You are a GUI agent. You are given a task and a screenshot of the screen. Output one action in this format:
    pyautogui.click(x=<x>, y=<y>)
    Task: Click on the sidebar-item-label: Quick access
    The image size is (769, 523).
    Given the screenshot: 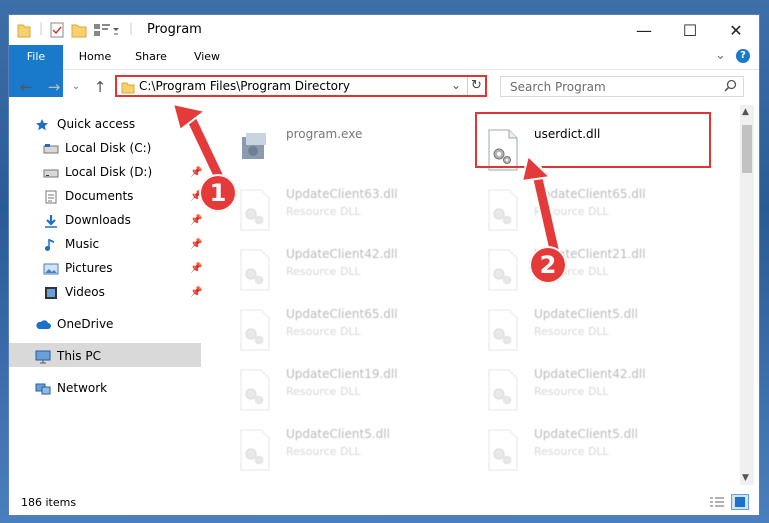 What is the action you would take?
    pyautogui.click(x=96, y=124)
    